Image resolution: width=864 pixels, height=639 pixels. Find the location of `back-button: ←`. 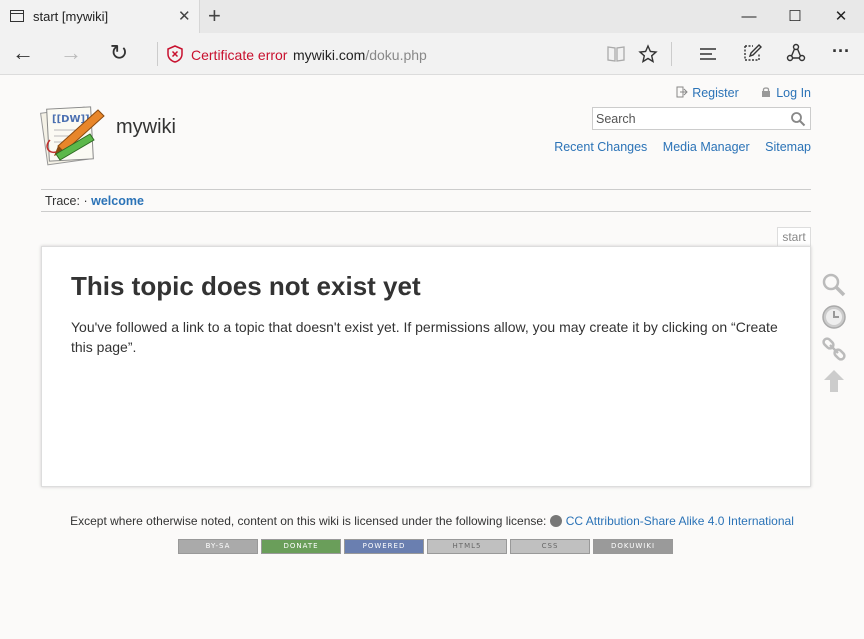

back-button: ← is located at coordinates (23, 53).